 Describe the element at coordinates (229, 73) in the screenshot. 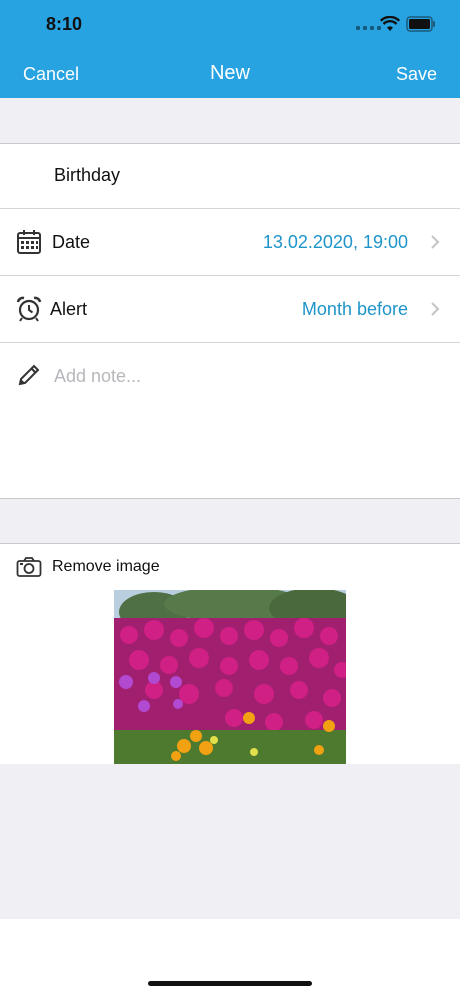

I see `page-title: New` at that location.